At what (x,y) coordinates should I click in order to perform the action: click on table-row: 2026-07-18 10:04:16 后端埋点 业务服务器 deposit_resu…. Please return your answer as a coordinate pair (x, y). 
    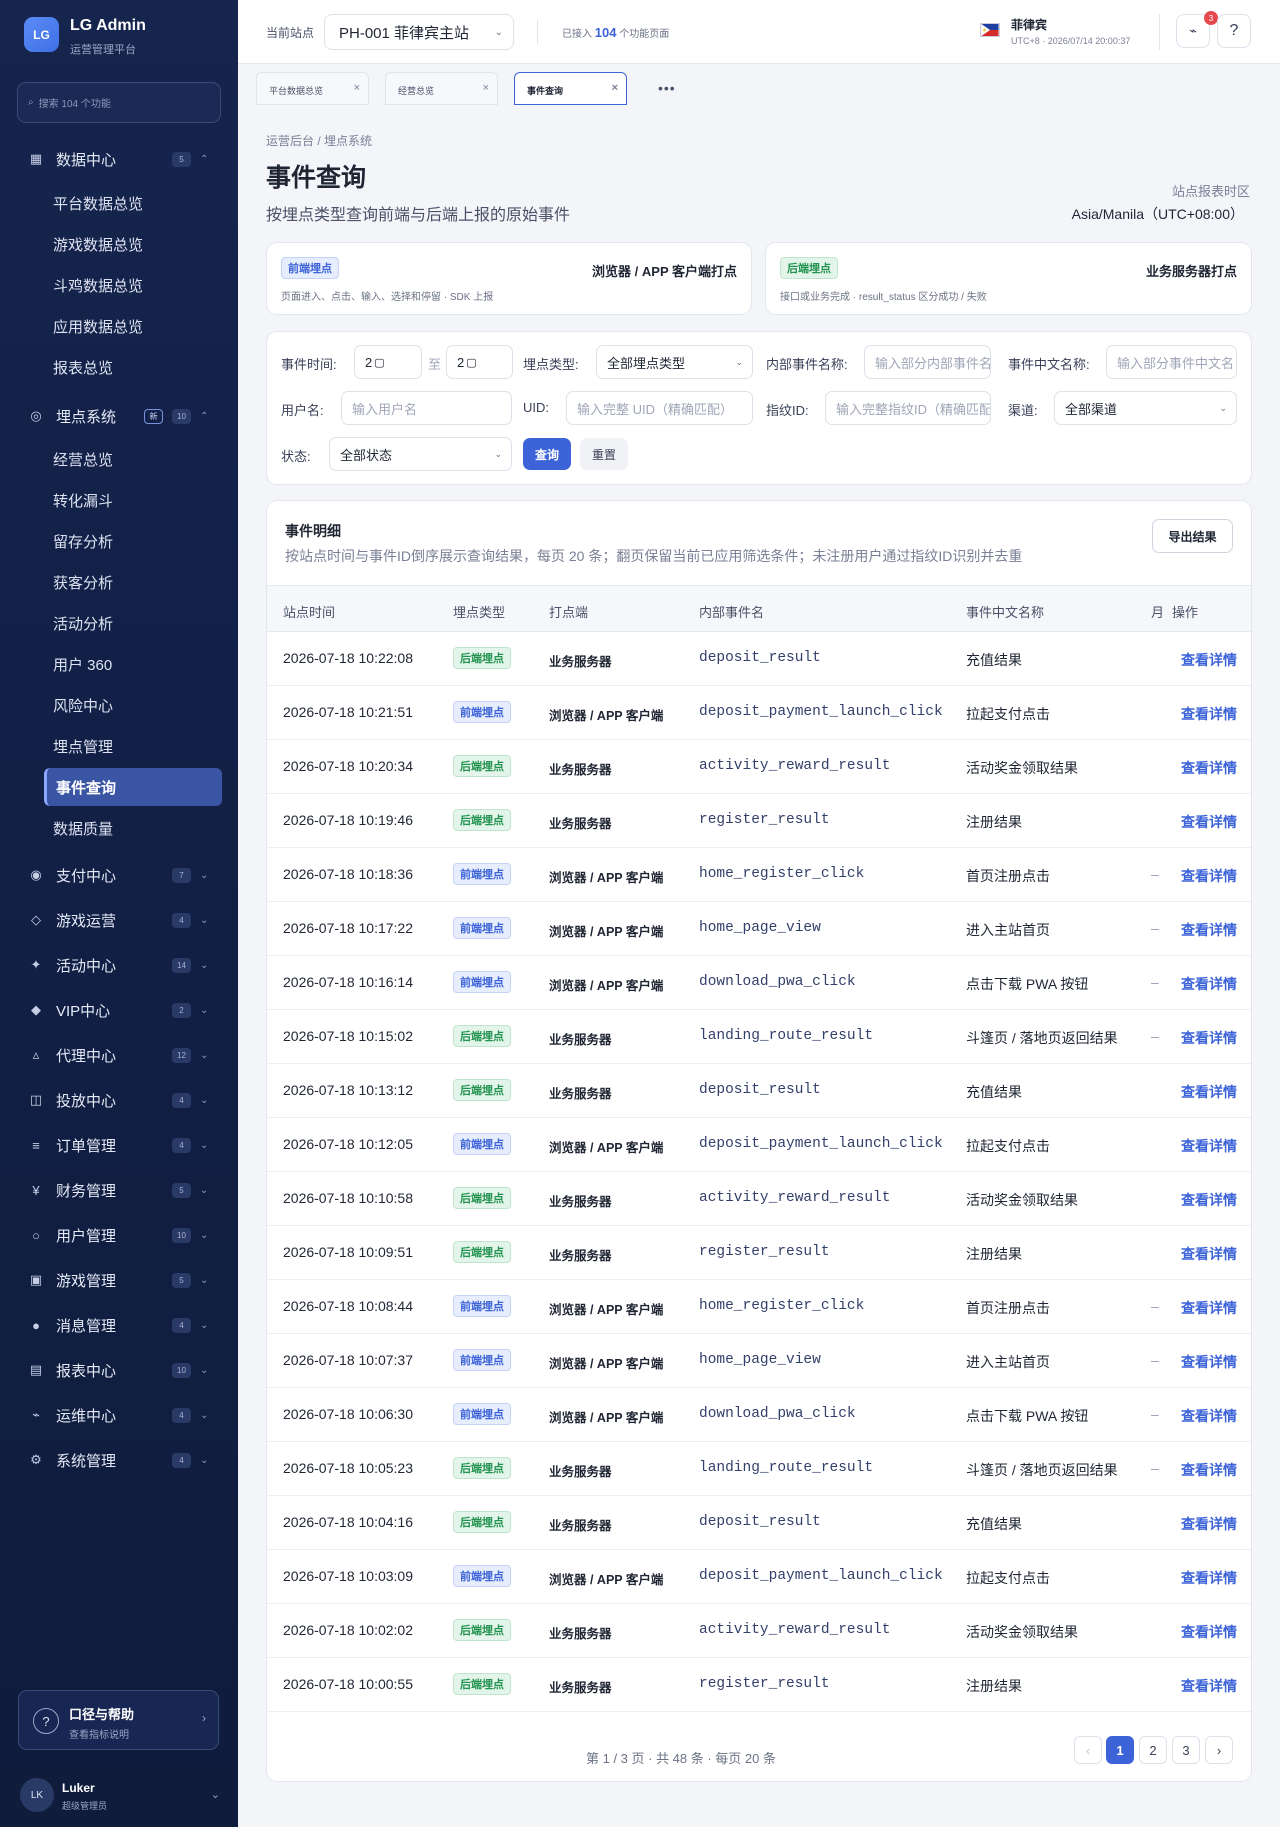
    Looking at the image, I should click on (759, 1523).